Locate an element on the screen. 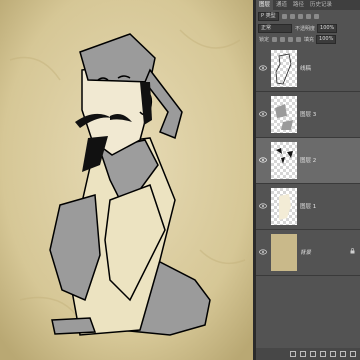  filter-row: P 类型 is located at coordinates (308, 16).